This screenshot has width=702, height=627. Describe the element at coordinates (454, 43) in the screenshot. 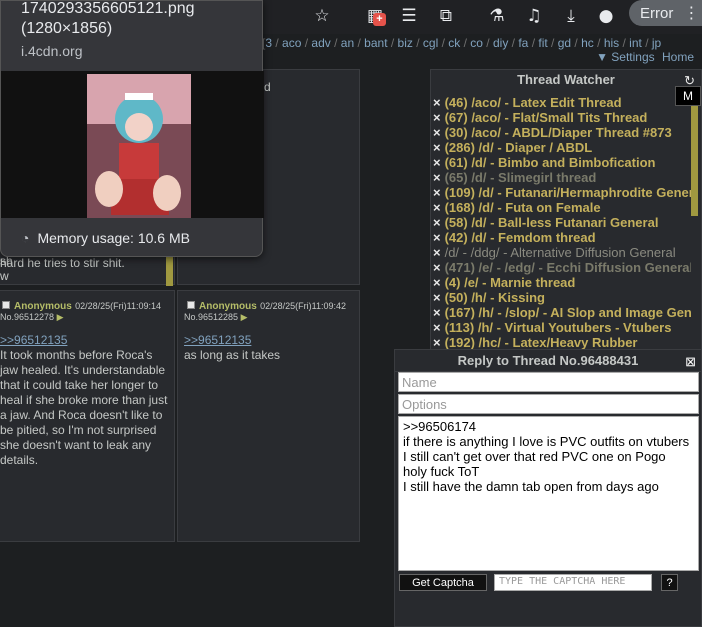

I see `board-link-ck: ck` at that location.